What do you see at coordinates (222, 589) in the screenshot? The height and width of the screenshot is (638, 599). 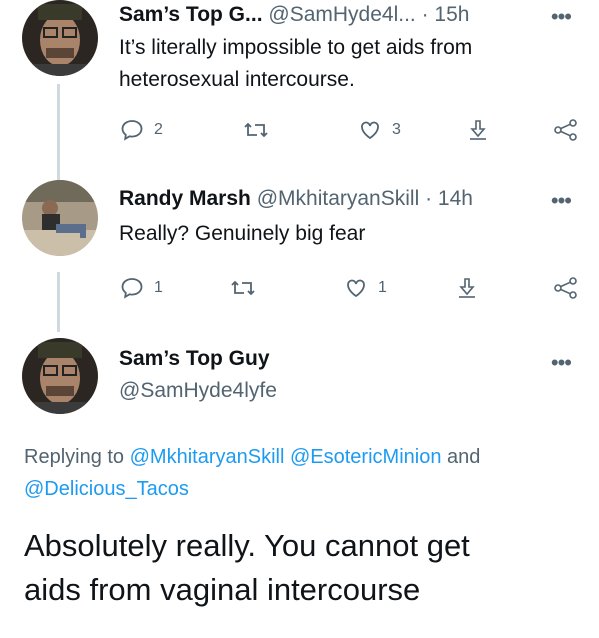 I see `tweet-text-line: aids from vaginal intercourse` at bounding box center [222, 589].